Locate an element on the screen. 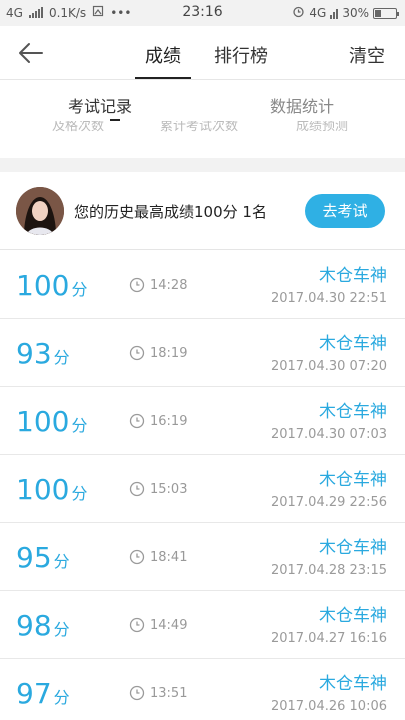 The height and width of the screenshot is (720, 405). record-date: 2017.04.27 16:16 is located at coordinates (328, 638).